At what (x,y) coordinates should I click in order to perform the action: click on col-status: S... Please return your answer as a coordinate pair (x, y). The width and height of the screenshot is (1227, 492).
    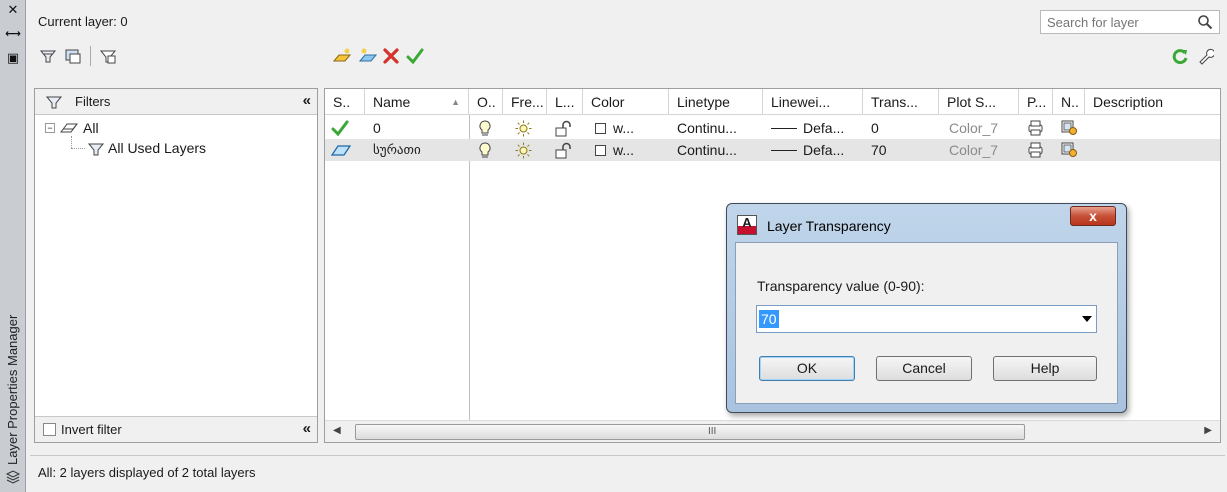
    Looking at the image, I should click on (345, 102).